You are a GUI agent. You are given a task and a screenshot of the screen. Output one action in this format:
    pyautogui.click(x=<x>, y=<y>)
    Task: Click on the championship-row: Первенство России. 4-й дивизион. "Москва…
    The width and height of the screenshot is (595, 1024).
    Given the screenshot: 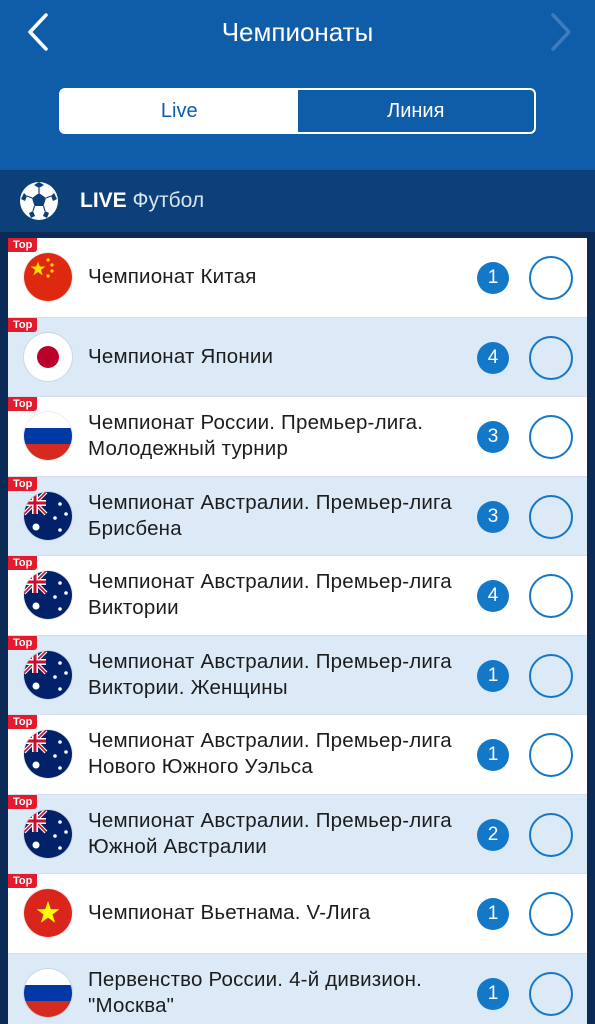 What is the action you would take?
    pyautogui.click(x=297, y=988)
    